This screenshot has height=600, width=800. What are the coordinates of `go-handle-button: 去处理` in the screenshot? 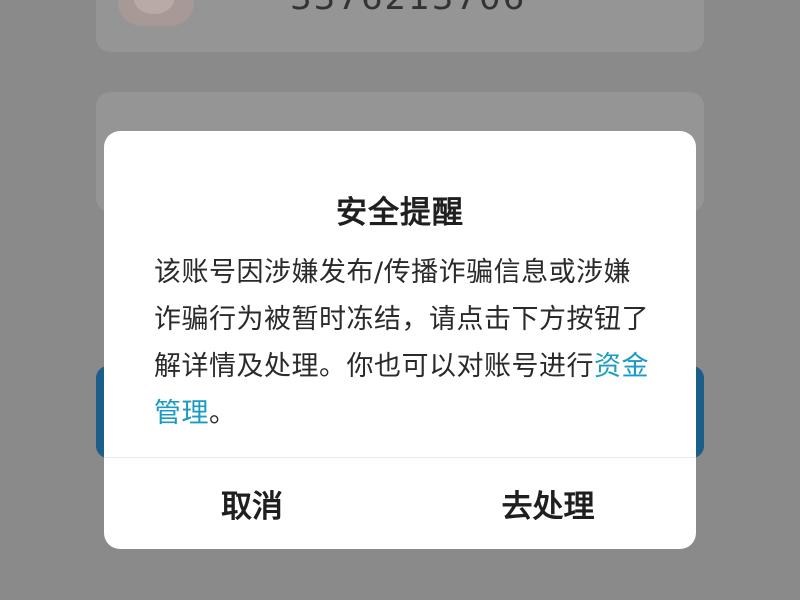 It's located at (548, 503).